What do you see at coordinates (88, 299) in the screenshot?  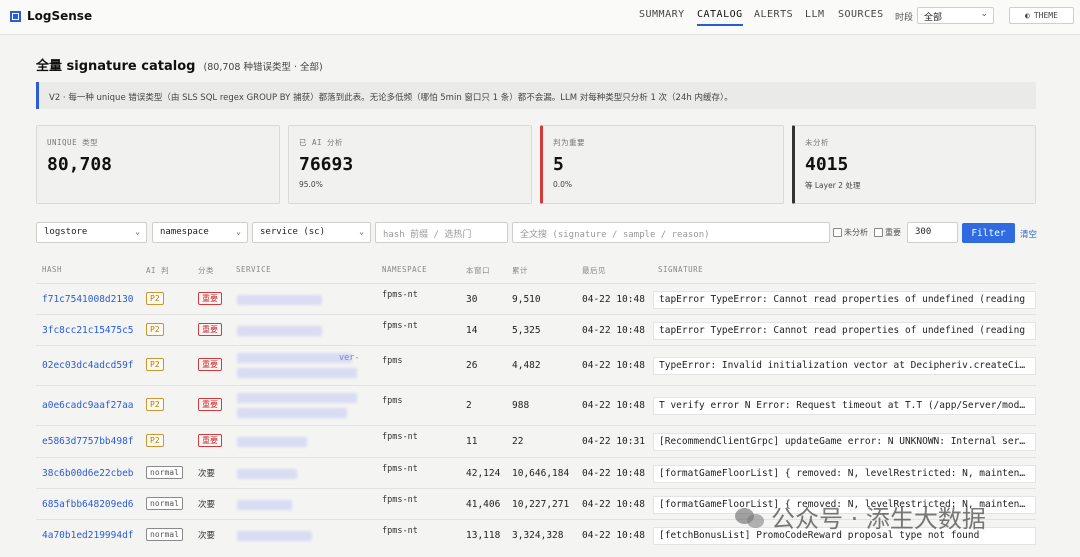 I see `hash-link: f71c7541008d2130` at bounding box center [88, 299].